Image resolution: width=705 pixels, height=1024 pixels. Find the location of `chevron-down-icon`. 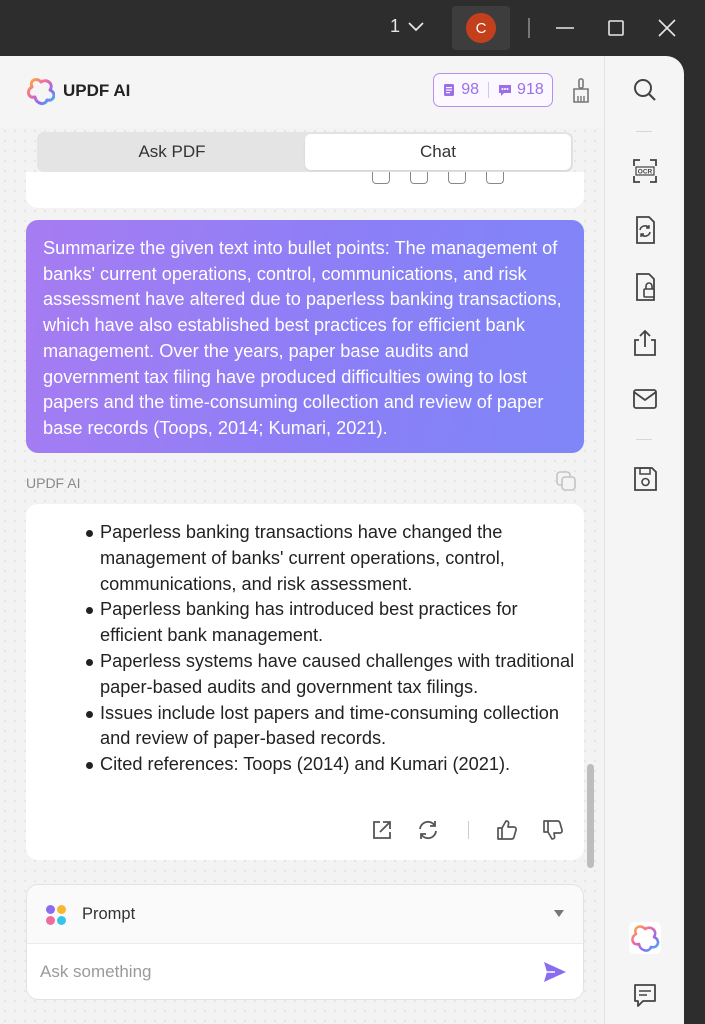

chevron-down-icon is located at coordinates (416, 26).